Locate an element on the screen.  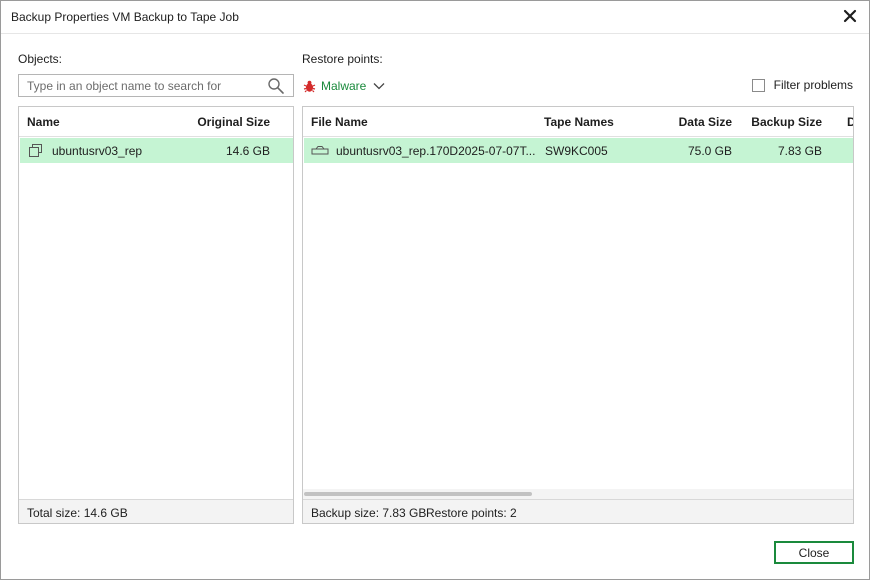
tape-icon is located at coordinates (320, 150).